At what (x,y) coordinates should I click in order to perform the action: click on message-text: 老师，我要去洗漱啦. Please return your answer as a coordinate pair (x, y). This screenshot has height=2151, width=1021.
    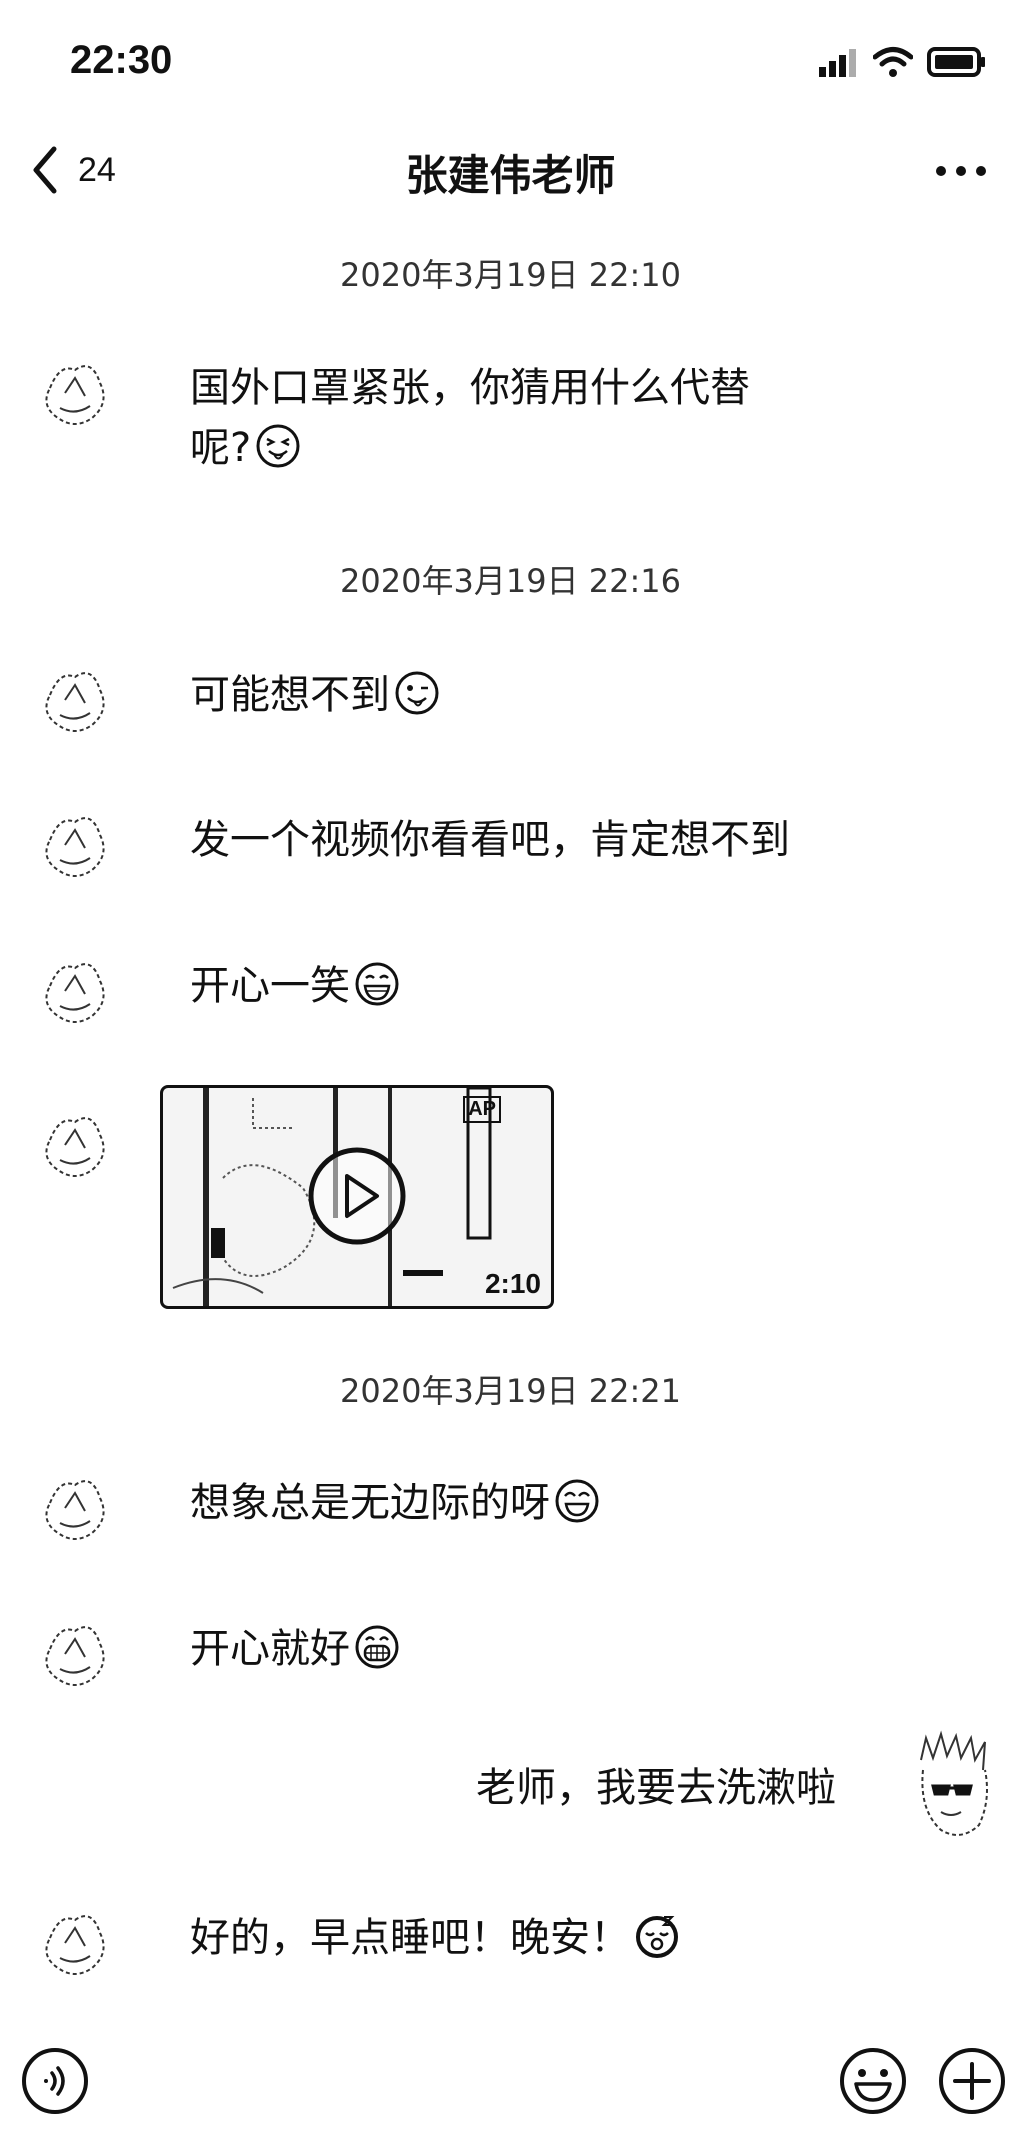
    Looking at the image, I should click on (656, 1788).